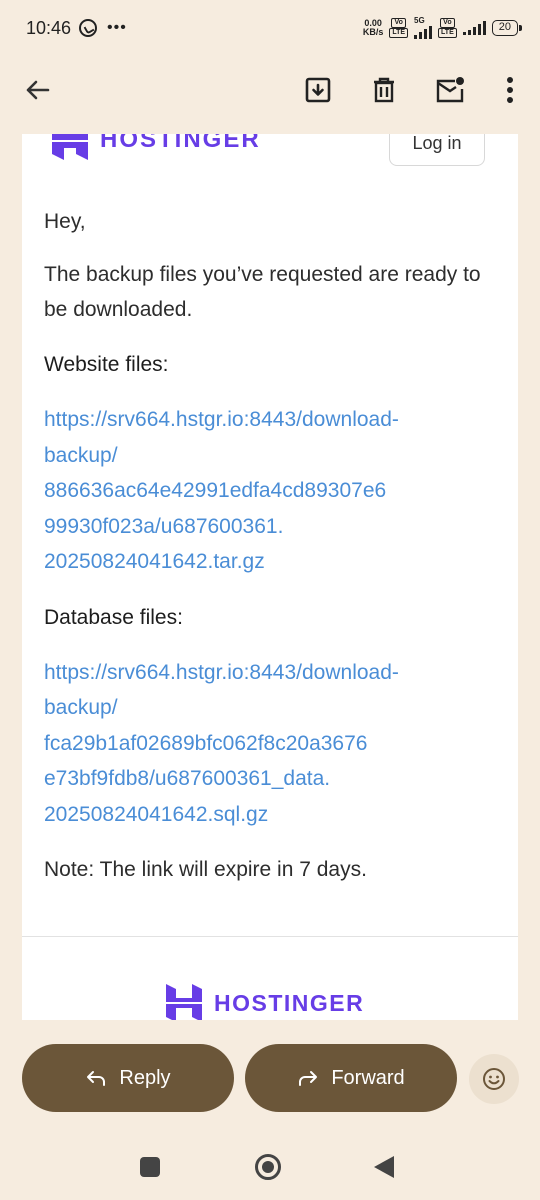 This screenshot has width=540, height=1200. Describe the element at coordinates (398, 23) in the screenshot. I see `vo-badge: Vo` at that location.